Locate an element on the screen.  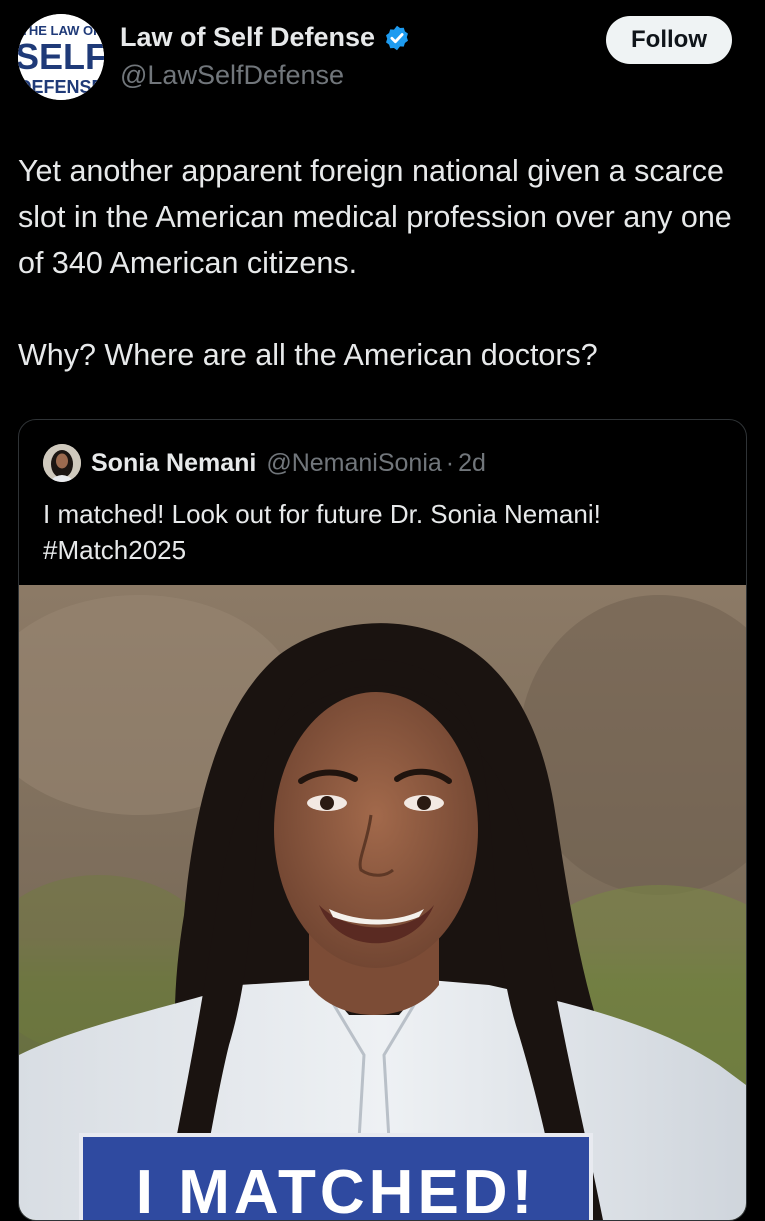
follow-button: Follow is located at coordinates (669, 40).